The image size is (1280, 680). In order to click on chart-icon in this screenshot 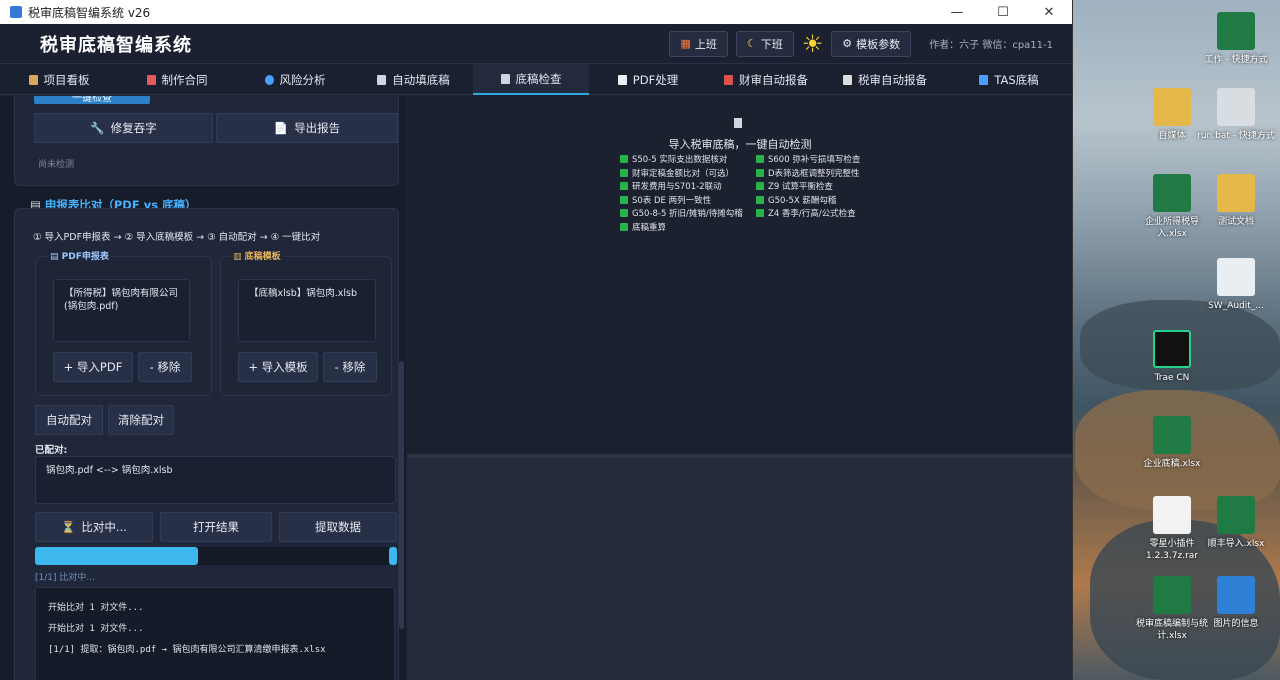, I will do `click(984, 79)`.